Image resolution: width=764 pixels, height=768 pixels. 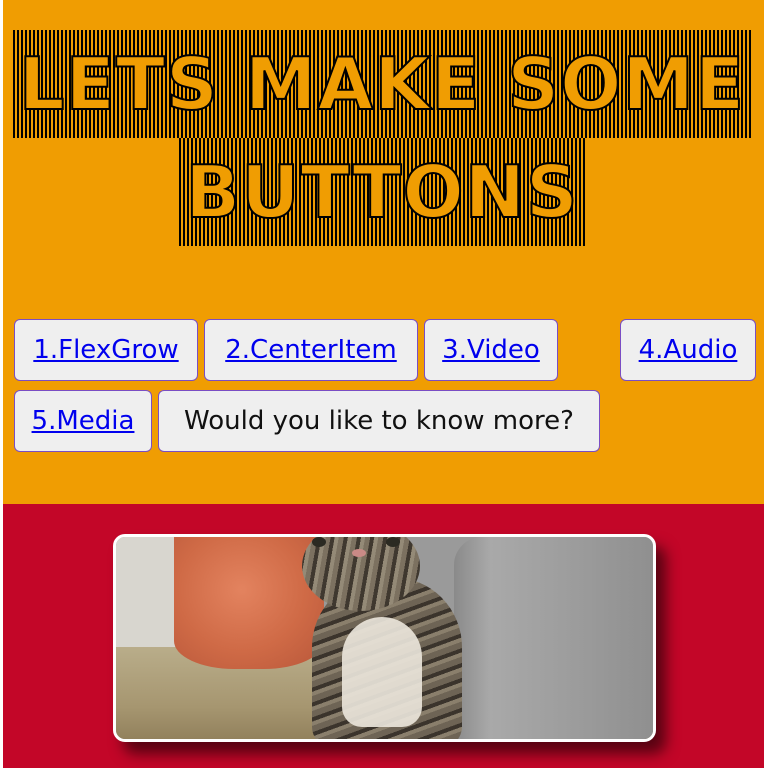 I want to click on know-more-button: Would you like to know more?, so click(x=379, y=421).